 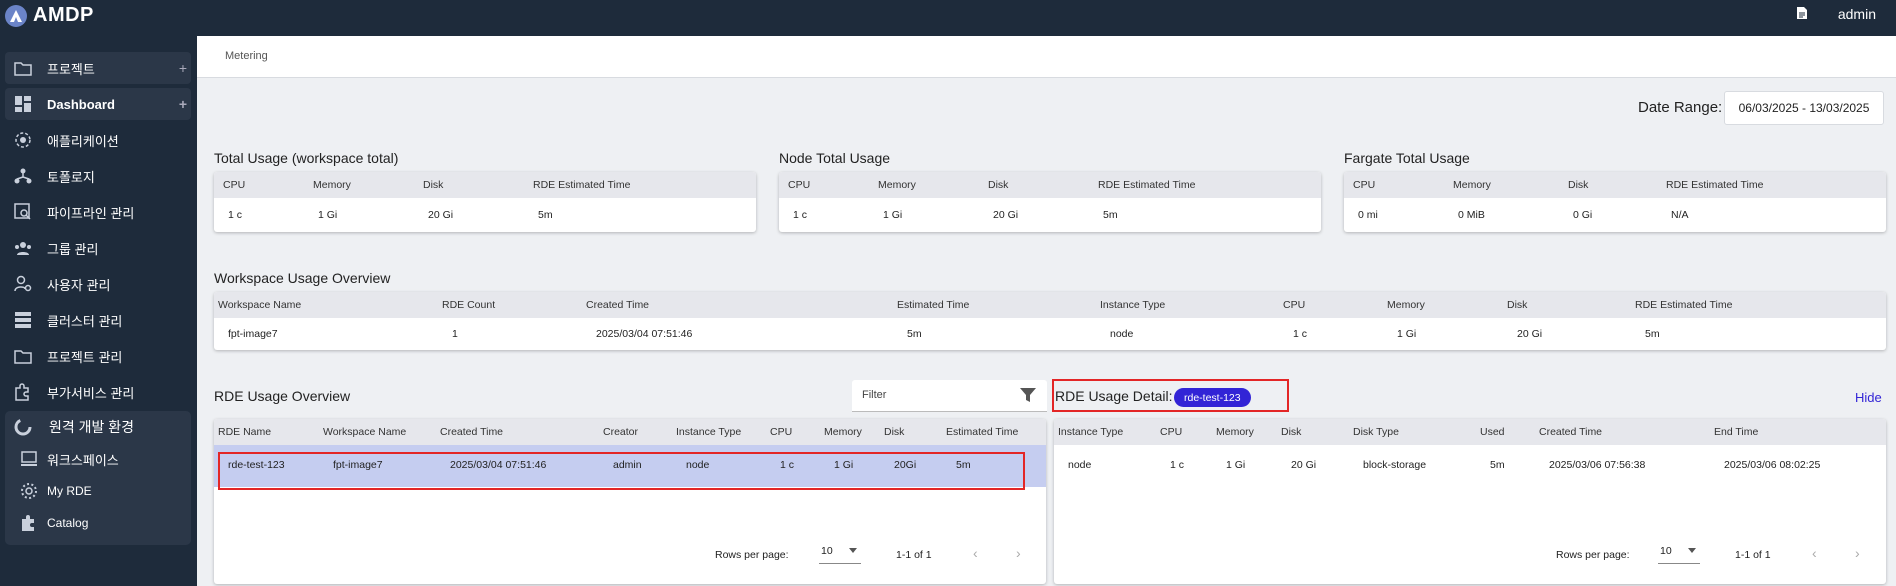 What do you see at coordinates (1407, 158) in the screenshot?
I see `fargate-usage-title: Fargate Total Usage` at bounding box center [1407, 158].